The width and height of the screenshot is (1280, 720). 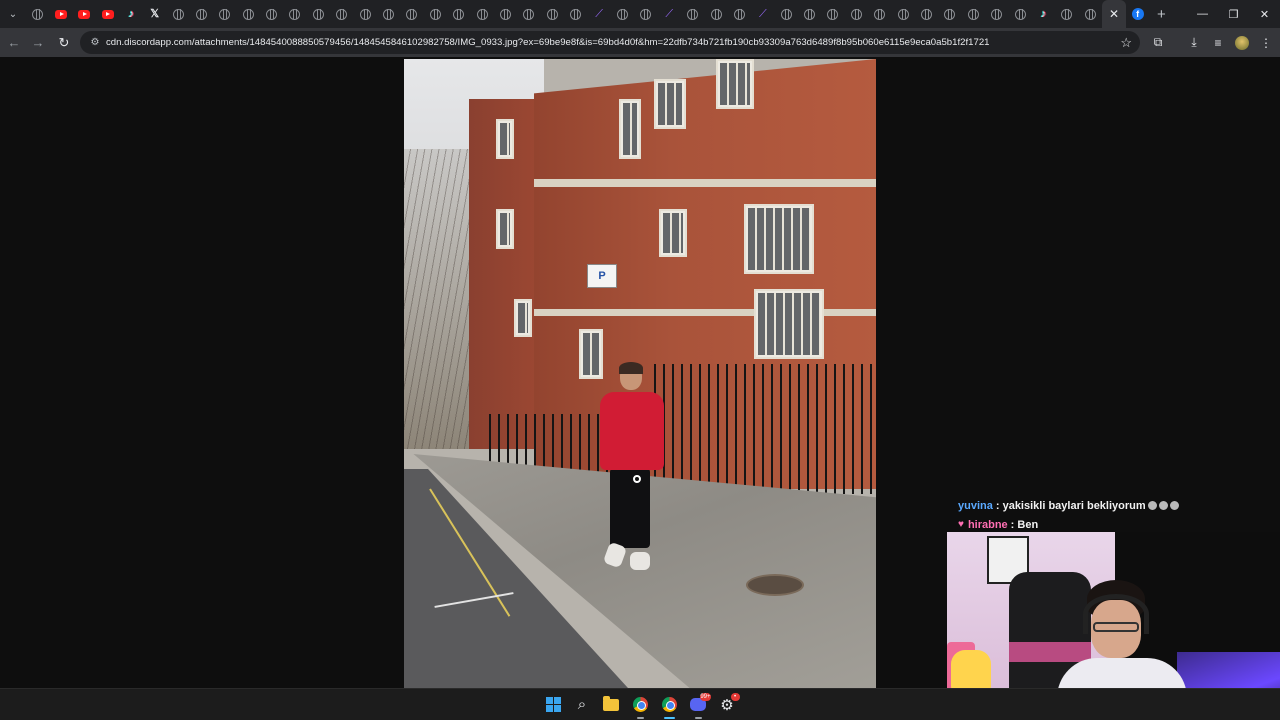 I want to click on chrome-icon, so click(x=669, y=704).